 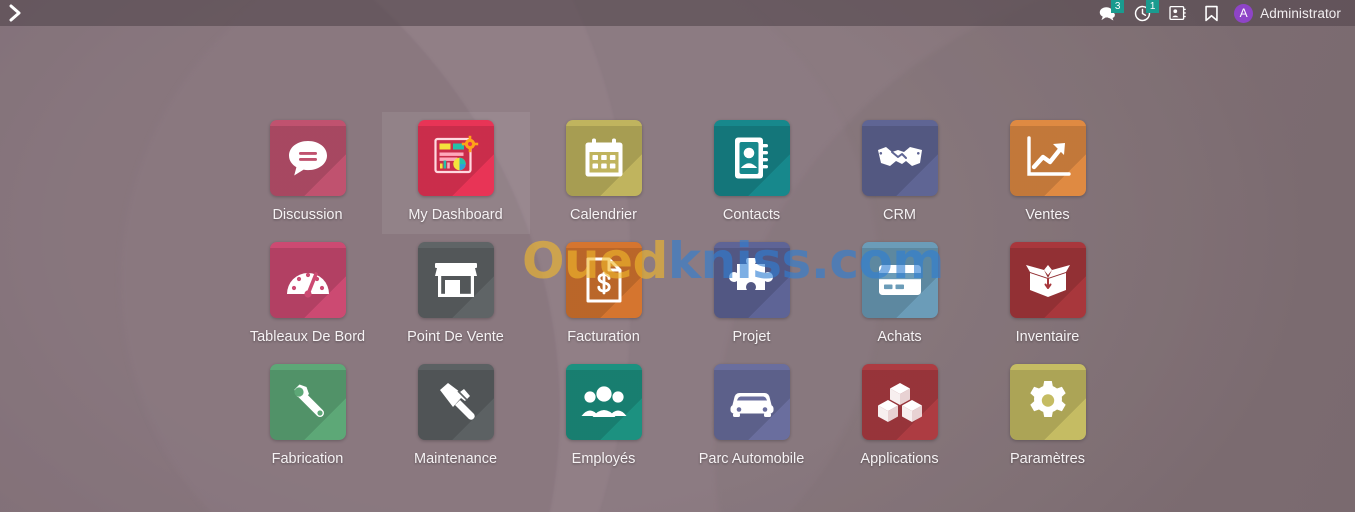 What do you see at coordinates (603, 337) in the screenshot?
I see `app-label: Facturation` at bounding box center [603, 337].